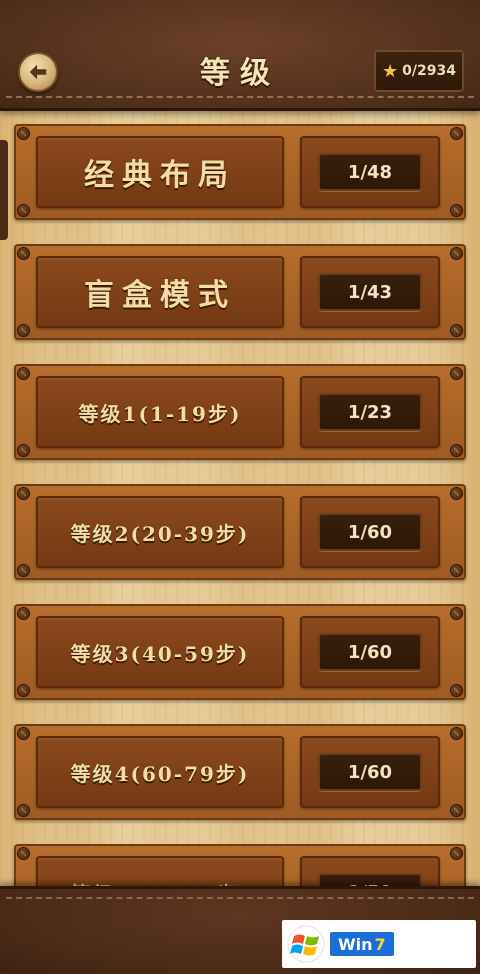 The image size is (480, 974). I want to click on progress-plate: 1/43, so click(370, 292).